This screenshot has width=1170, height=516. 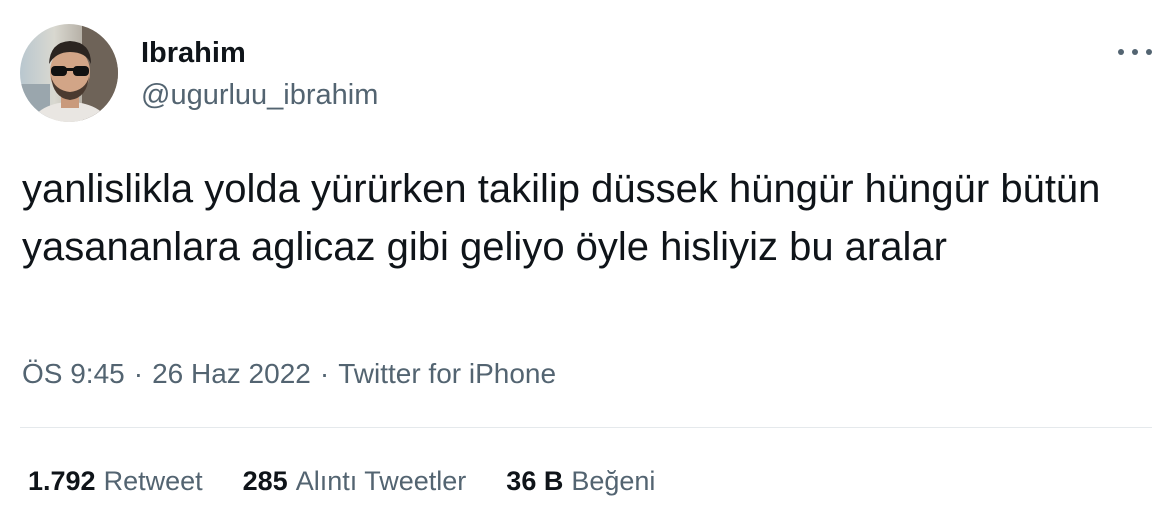 What do you see at coordinates (586, 427) in the screenshot?
I see `divider` at bounding box center [586, 427].